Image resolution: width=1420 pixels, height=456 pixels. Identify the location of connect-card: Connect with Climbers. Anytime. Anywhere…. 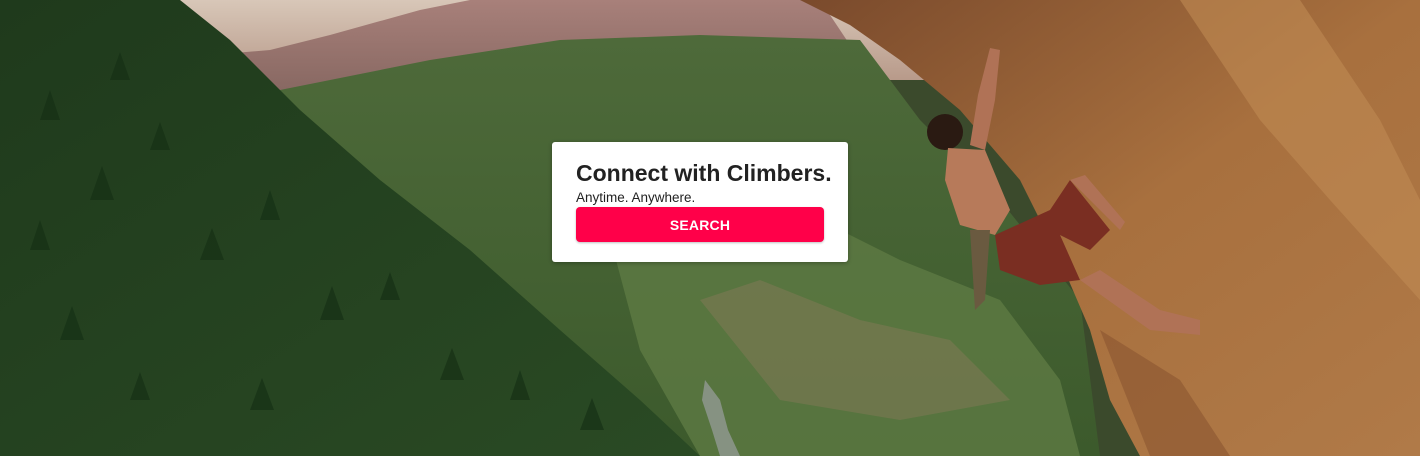
(700, 202).